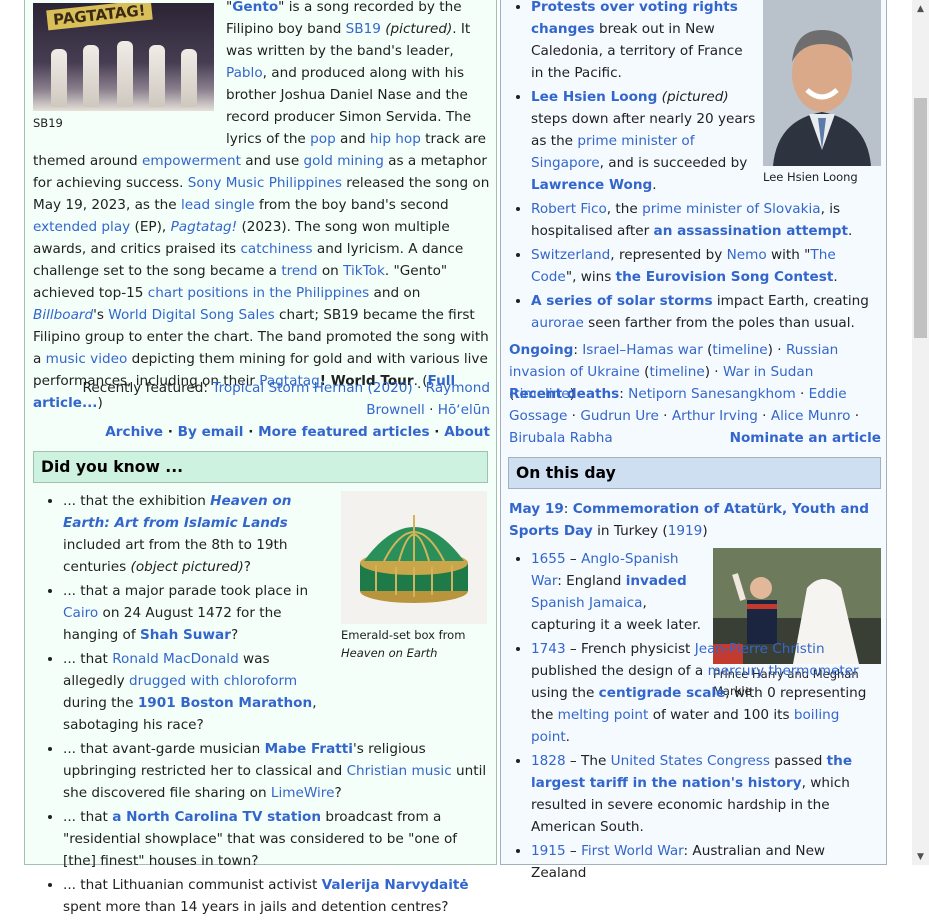 The image size is (929, 920). I want to click on year-1915-link: 1915, so click(548, 851).